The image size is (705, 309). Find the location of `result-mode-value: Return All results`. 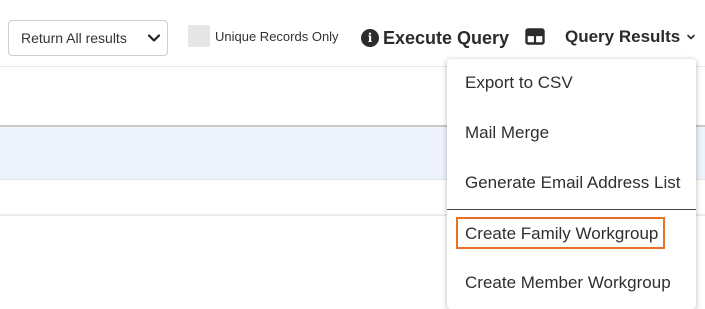

result-mode-value: Return All results is located at coordinates (74, 38).